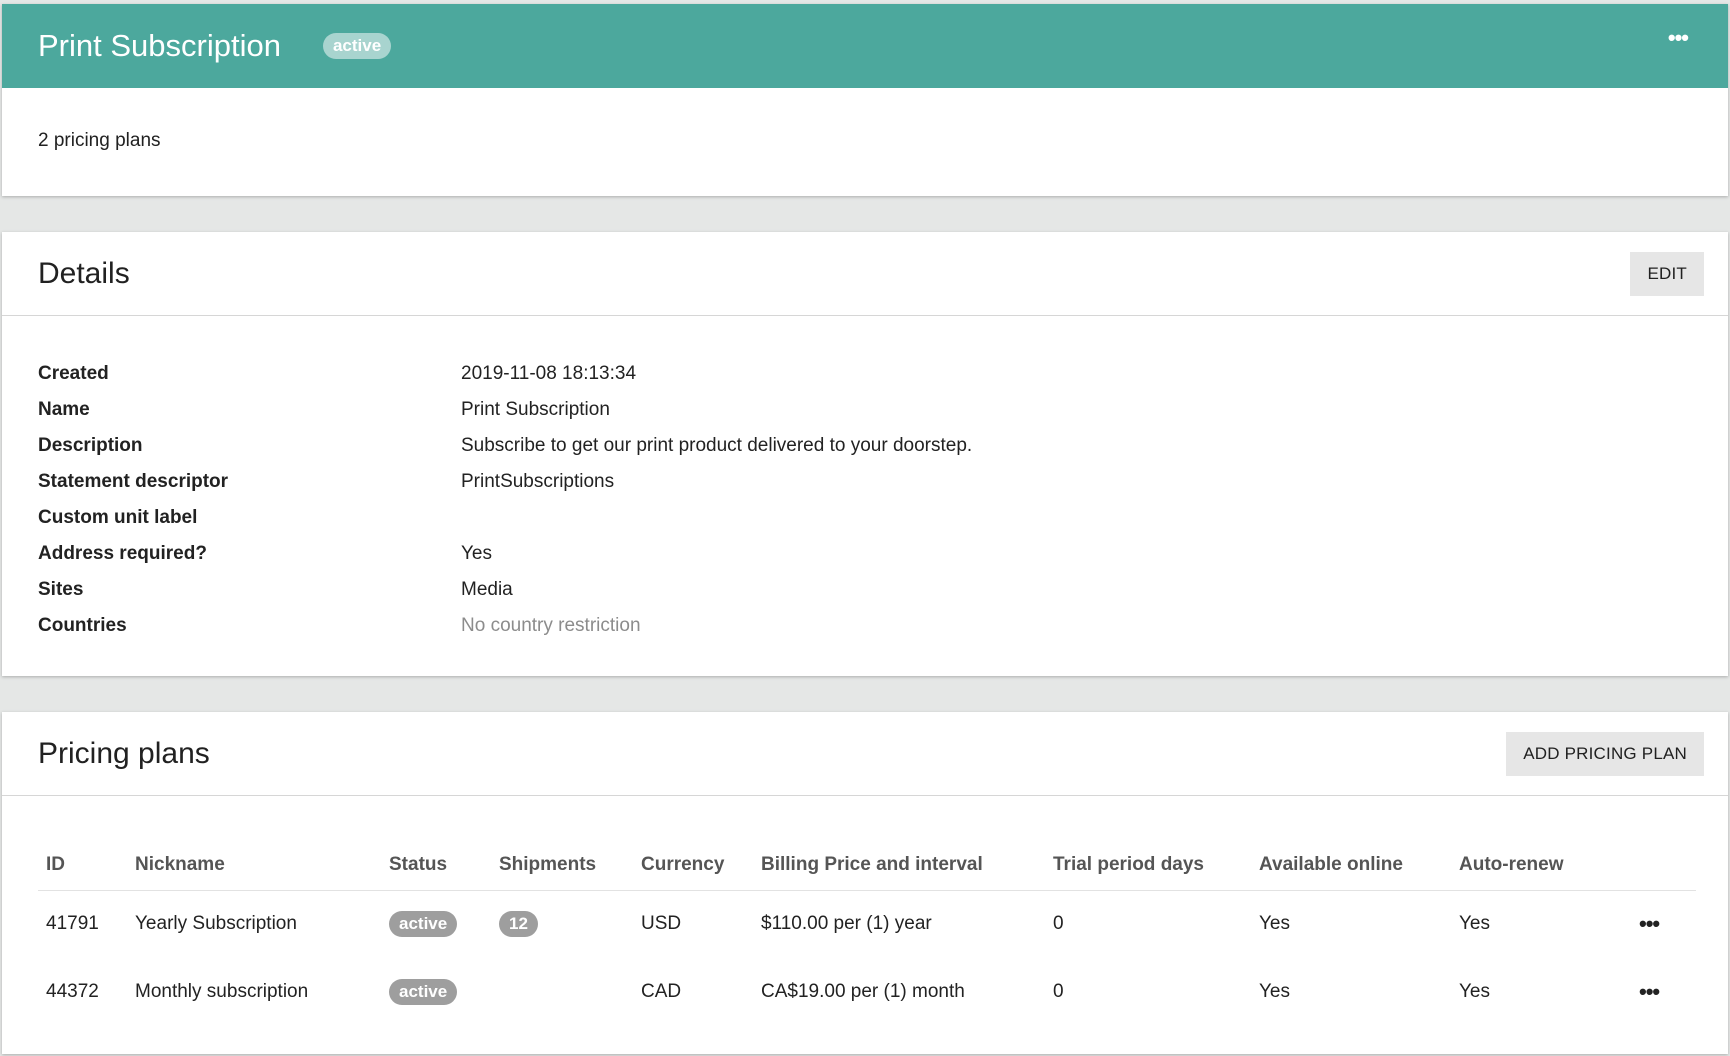 The image size is (1730, 1056). What do you see at coordinates (124, 753) in the screenshot?
I see `pricing-plans-title: Pricing plans` at bounding box center [124, 753].